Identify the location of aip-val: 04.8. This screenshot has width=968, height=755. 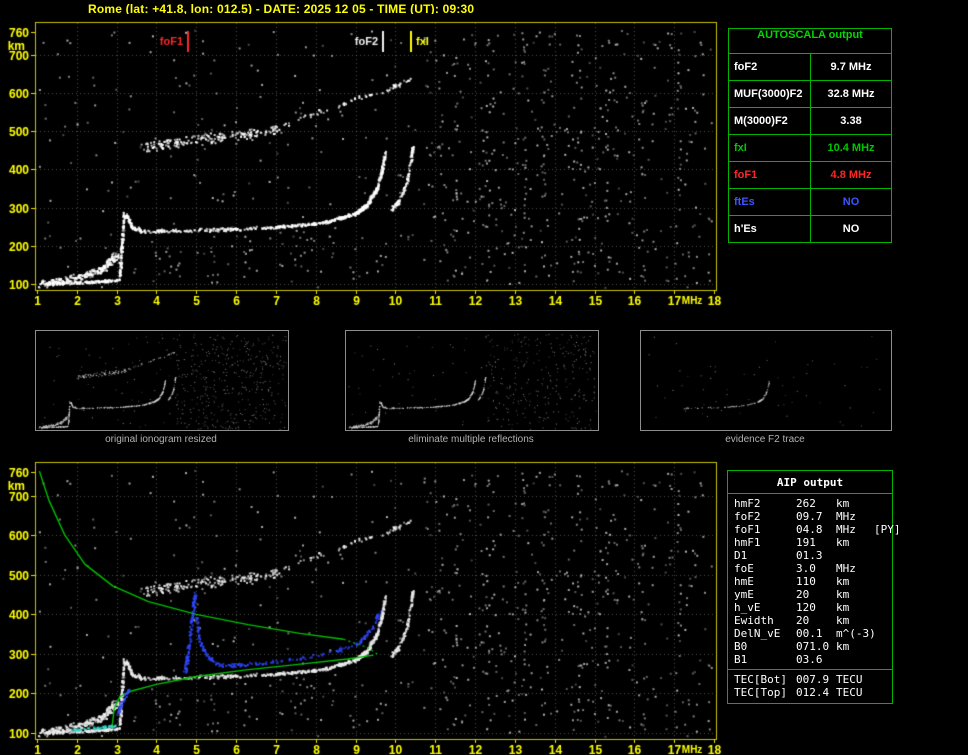
(809, 529).